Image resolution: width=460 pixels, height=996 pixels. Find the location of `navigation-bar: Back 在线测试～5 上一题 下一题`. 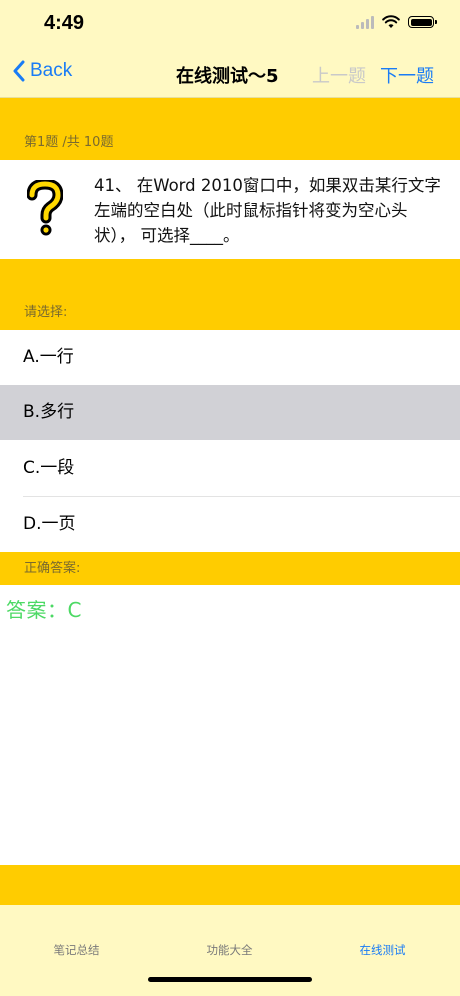

navigation-bar: Back 在线测试～5 上一题 下一题 is located at coordinates (230, 74).